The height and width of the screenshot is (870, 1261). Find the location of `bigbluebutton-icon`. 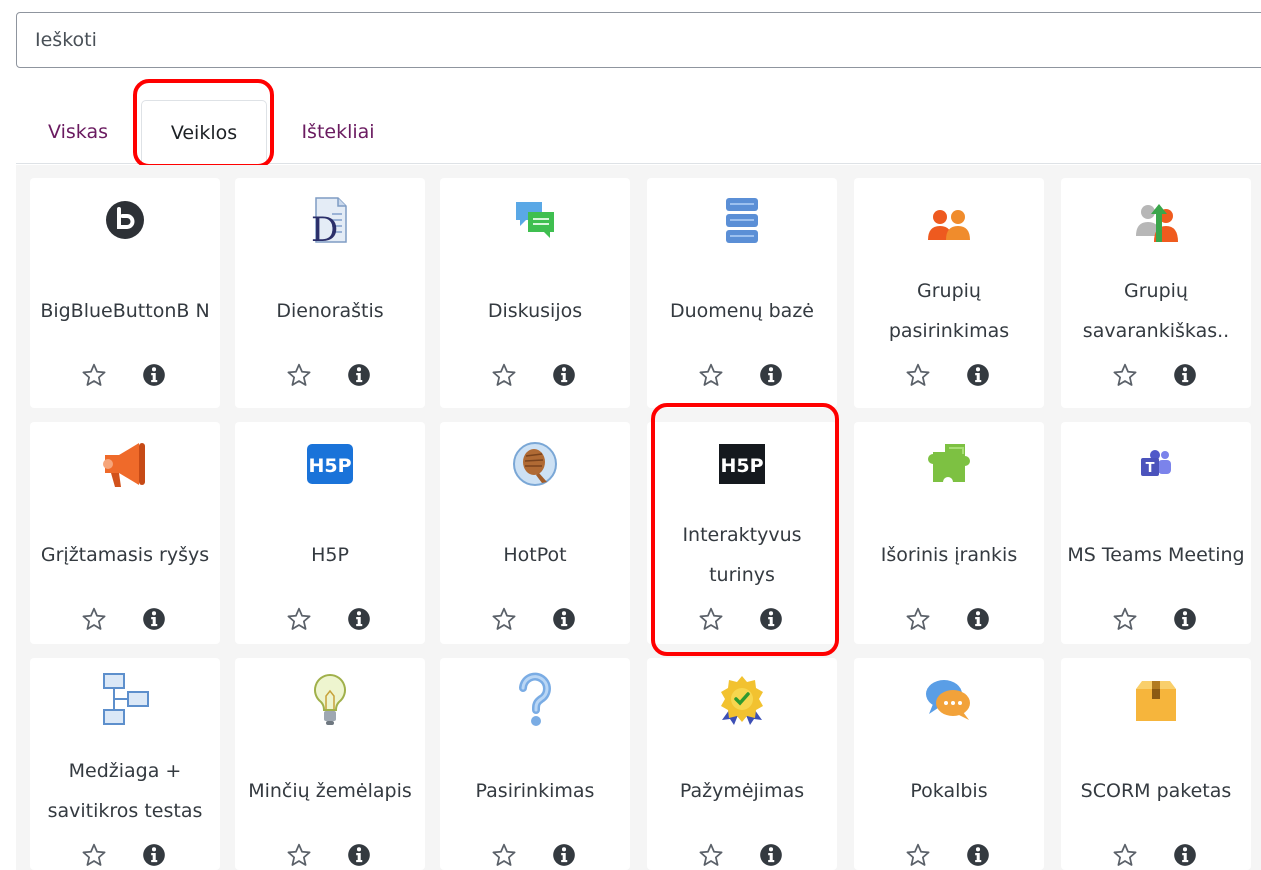

bigbluebutton-icon is located at coordinates (125, 220).